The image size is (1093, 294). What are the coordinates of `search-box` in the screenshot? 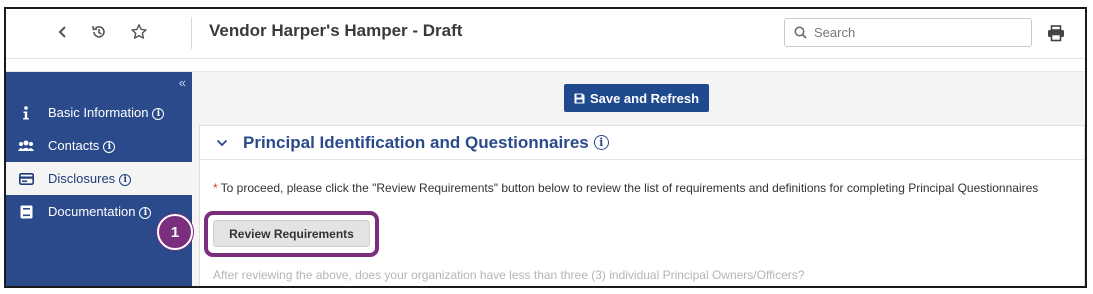 It's located at (908, 32).